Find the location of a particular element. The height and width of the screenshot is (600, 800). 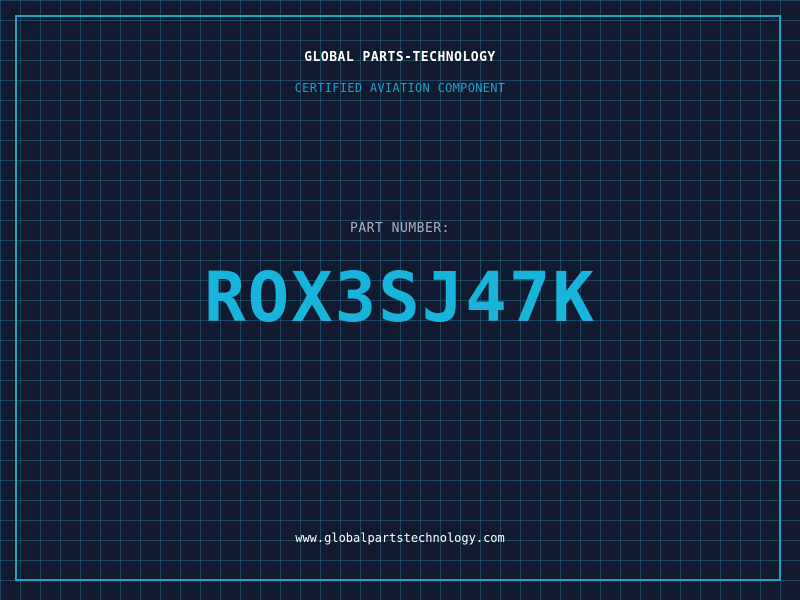

tagline: CERTIFIED AVIATION COMPONENT is located at coordinates (400, 88).